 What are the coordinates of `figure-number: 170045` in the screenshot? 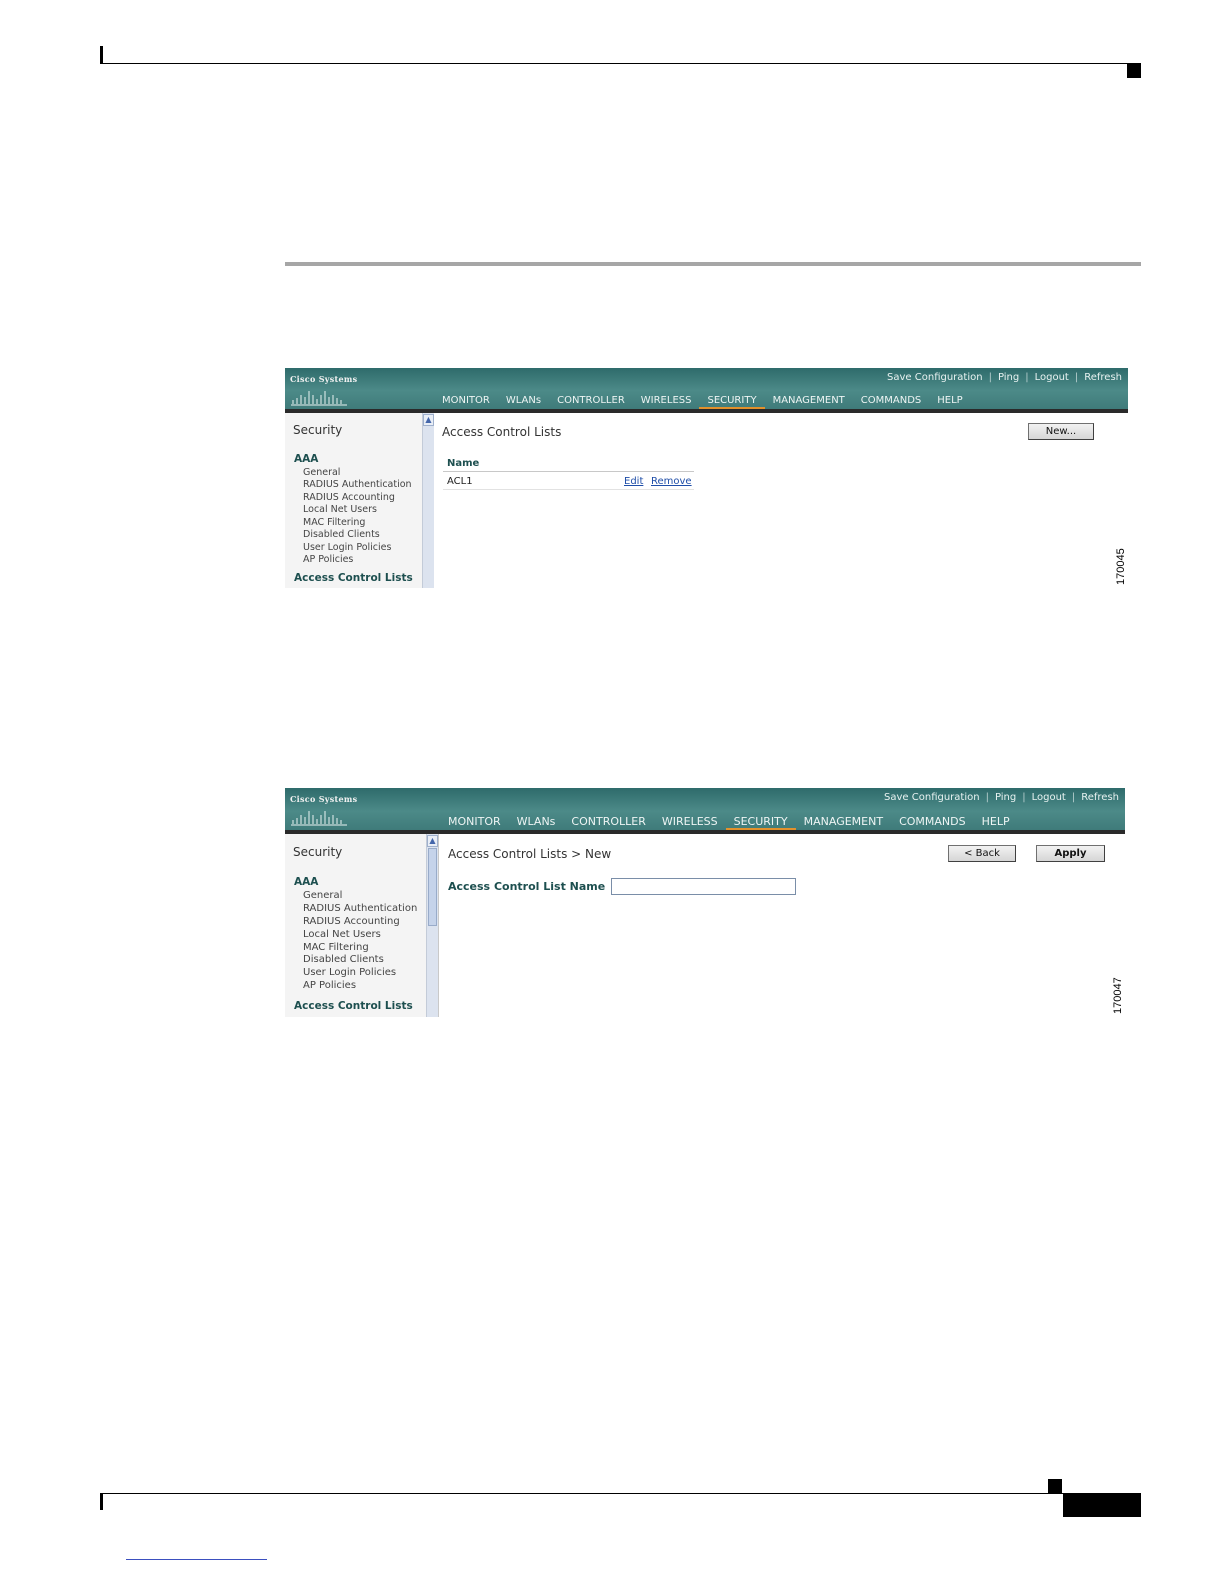 It's located at (1121, 566).